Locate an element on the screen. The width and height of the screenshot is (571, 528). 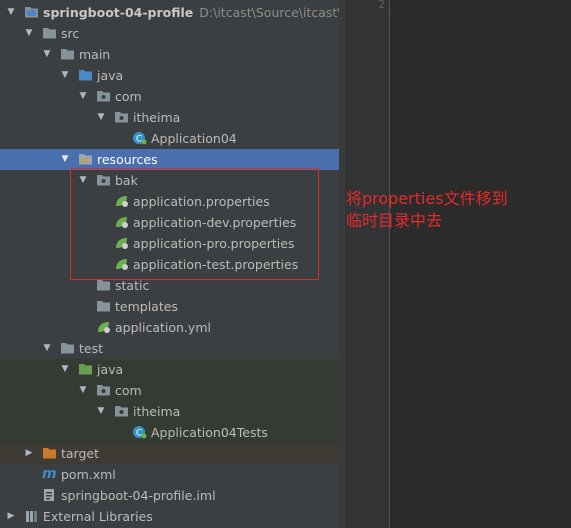
tree-row-test-itheima: ▼ itheima is located at coordinates (169, 411).